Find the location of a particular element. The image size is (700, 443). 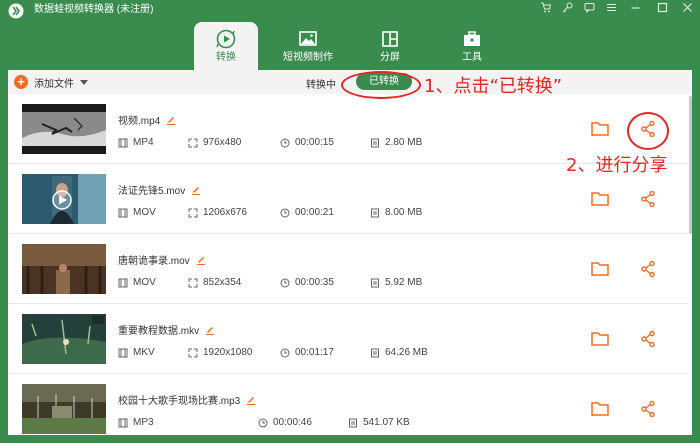

add-file-button: + 添加文件 is located at coordinates (51, 82).